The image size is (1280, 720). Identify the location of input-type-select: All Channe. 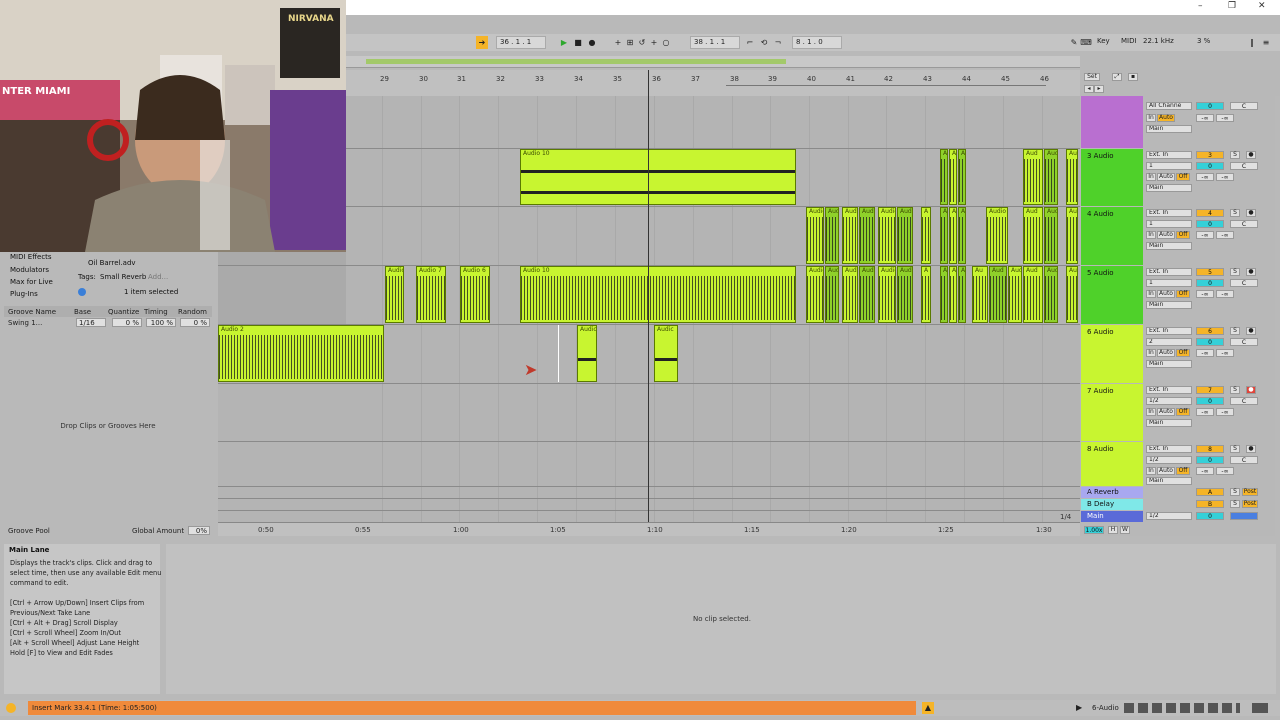
(1169, 106).